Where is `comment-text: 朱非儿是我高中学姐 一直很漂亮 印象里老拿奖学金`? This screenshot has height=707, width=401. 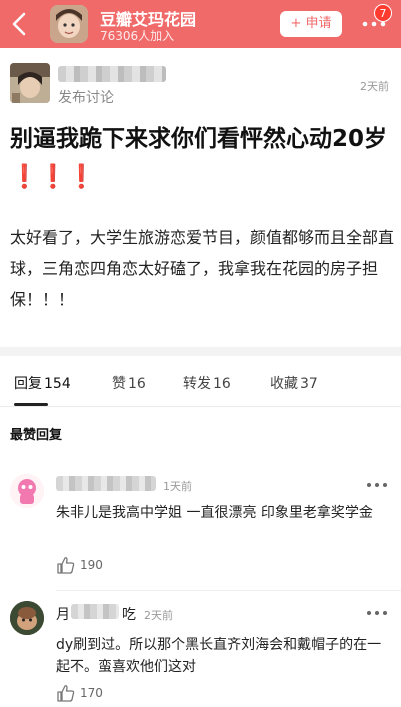 comment-text: 朱非儿是我高中学姐 一直很漂亮 印象里老拿奖学金 is located at coordinates (214, 513).